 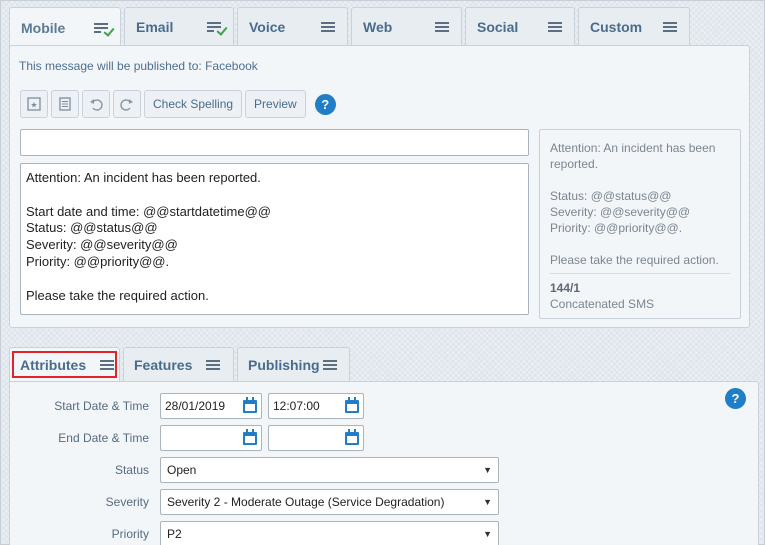 What do you see at coordinates (329, 533) in the screenshot?
I see `priority-select: P2 ▼` at bounding box center [329, 533].